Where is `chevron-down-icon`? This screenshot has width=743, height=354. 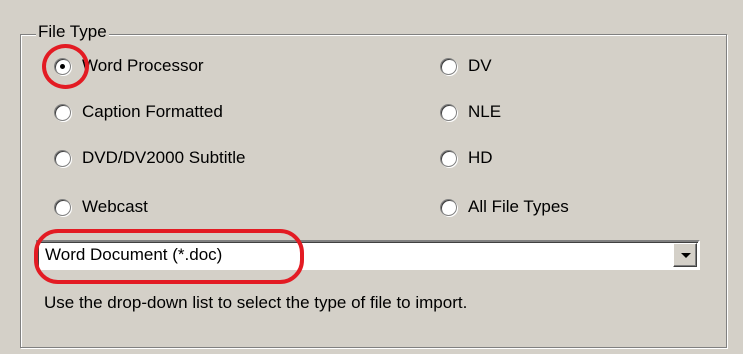 chevron-down-icon is located at coordinates (686, 255).